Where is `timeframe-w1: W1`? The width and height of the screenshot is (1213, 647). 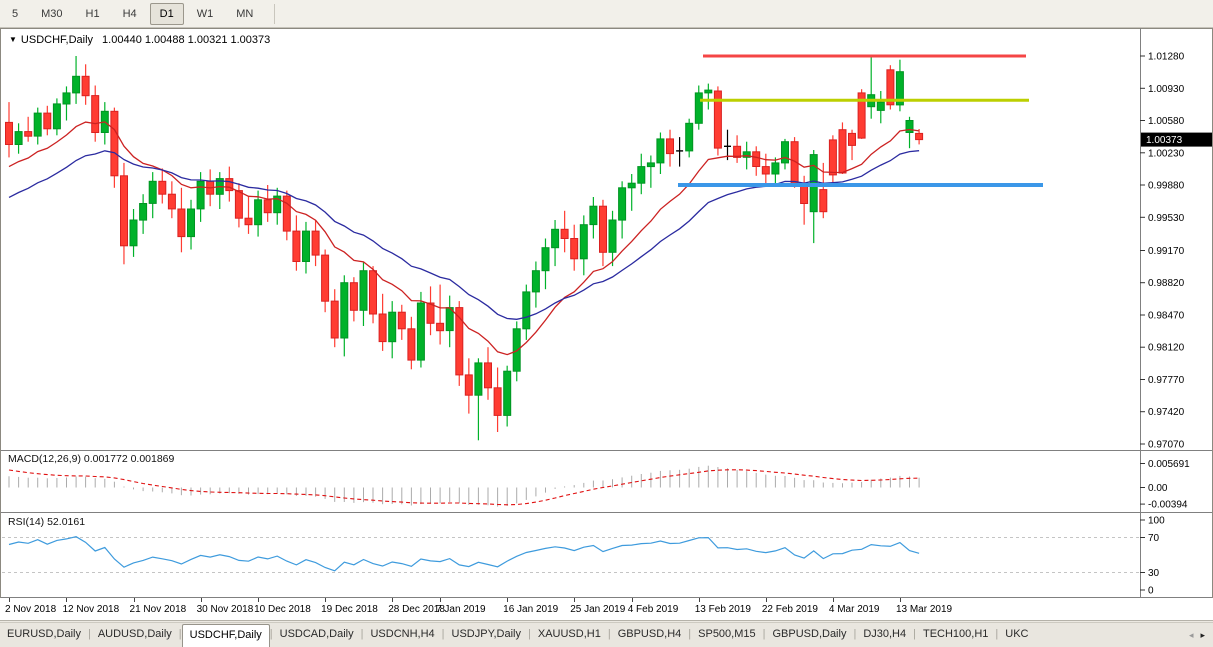
timeframe-w1: W1 is located at coordinates (205, 14).